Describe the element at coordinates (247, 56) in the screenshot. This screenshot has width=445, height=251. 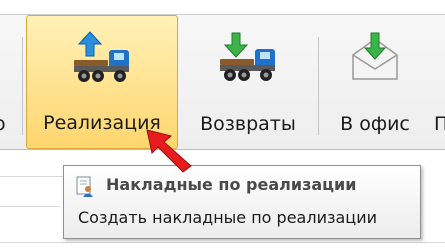
I see `truck-download-icon` at that location.